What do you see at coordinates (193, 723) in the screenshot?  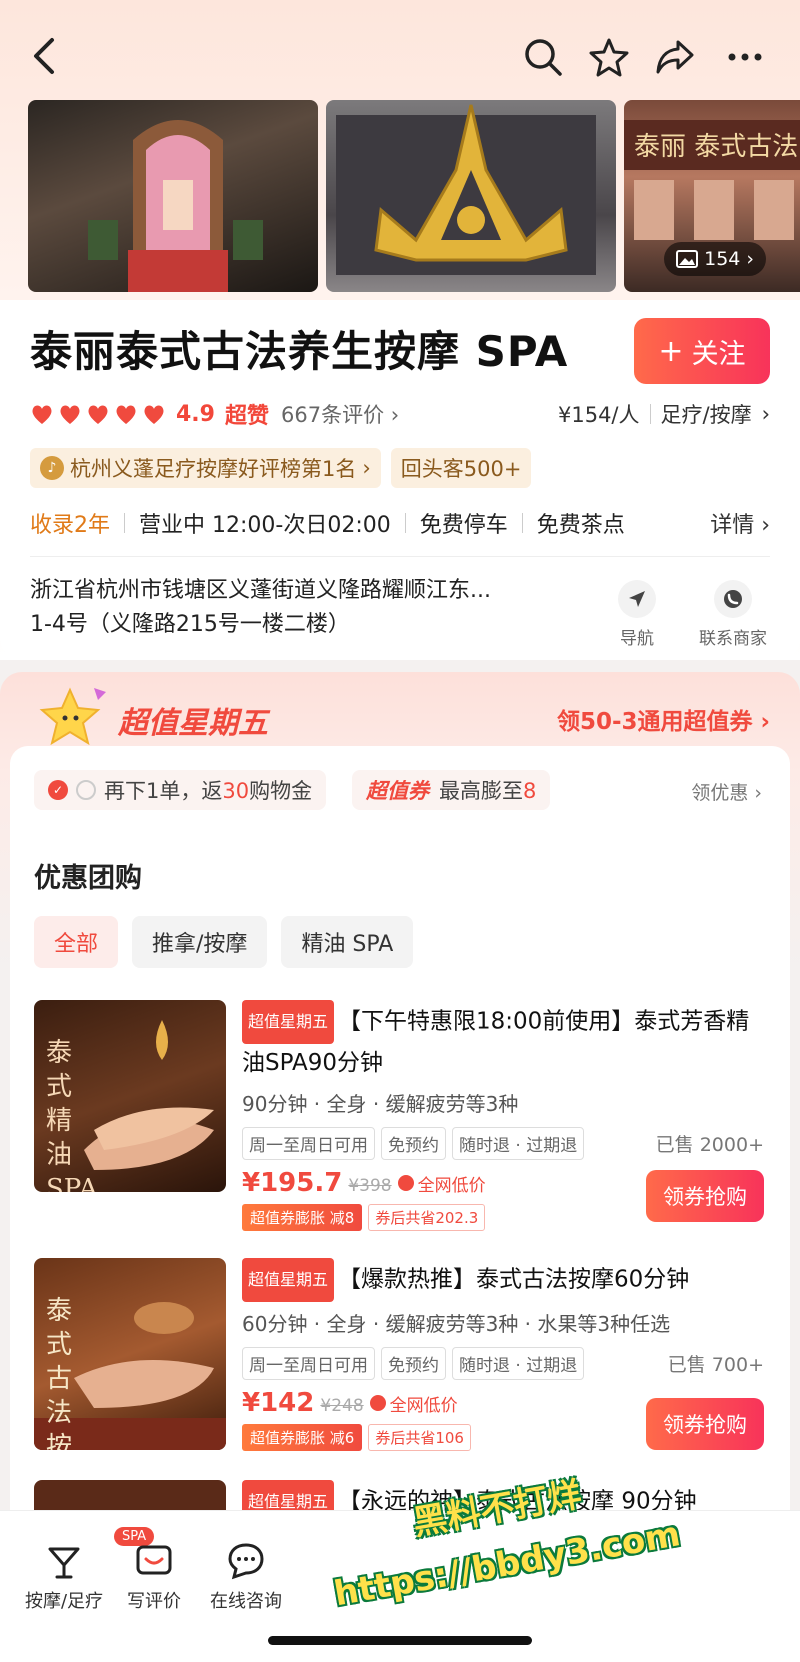 I see `promo-title: 超值星期五` at bounding box center [193, 723].